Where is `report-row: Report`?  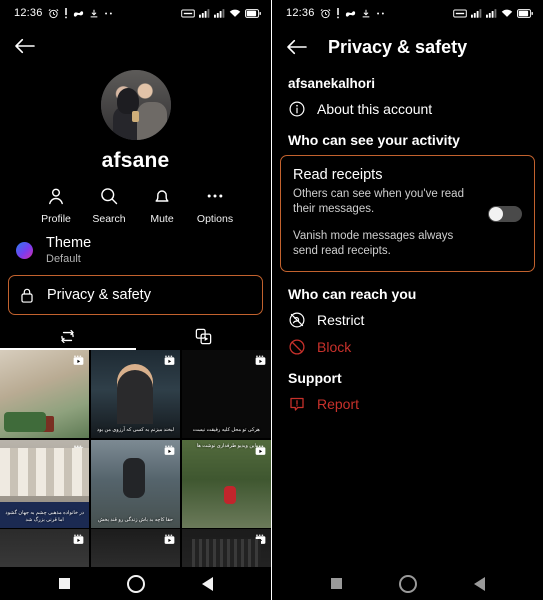
report-row: Report is located at coordinates (407, 399).